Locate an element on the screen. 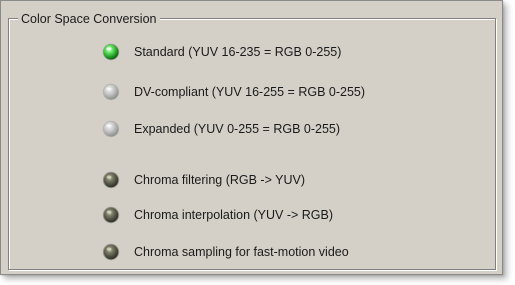 The height and width of the screenshot is (285, 515). checkbox-chroma-interpolation: Chroma interpolation (YUV -> RGB) is located at coordinates (217, 215).